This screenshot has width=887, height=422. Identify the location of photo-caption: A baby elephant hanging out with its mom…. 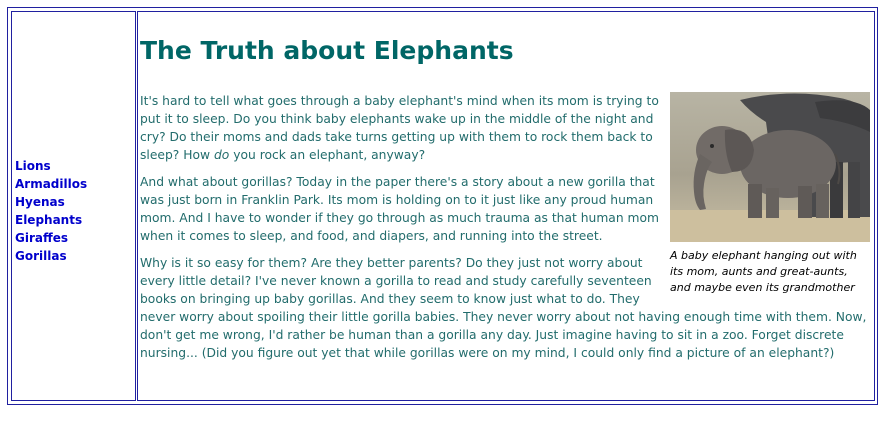
(763, 271).